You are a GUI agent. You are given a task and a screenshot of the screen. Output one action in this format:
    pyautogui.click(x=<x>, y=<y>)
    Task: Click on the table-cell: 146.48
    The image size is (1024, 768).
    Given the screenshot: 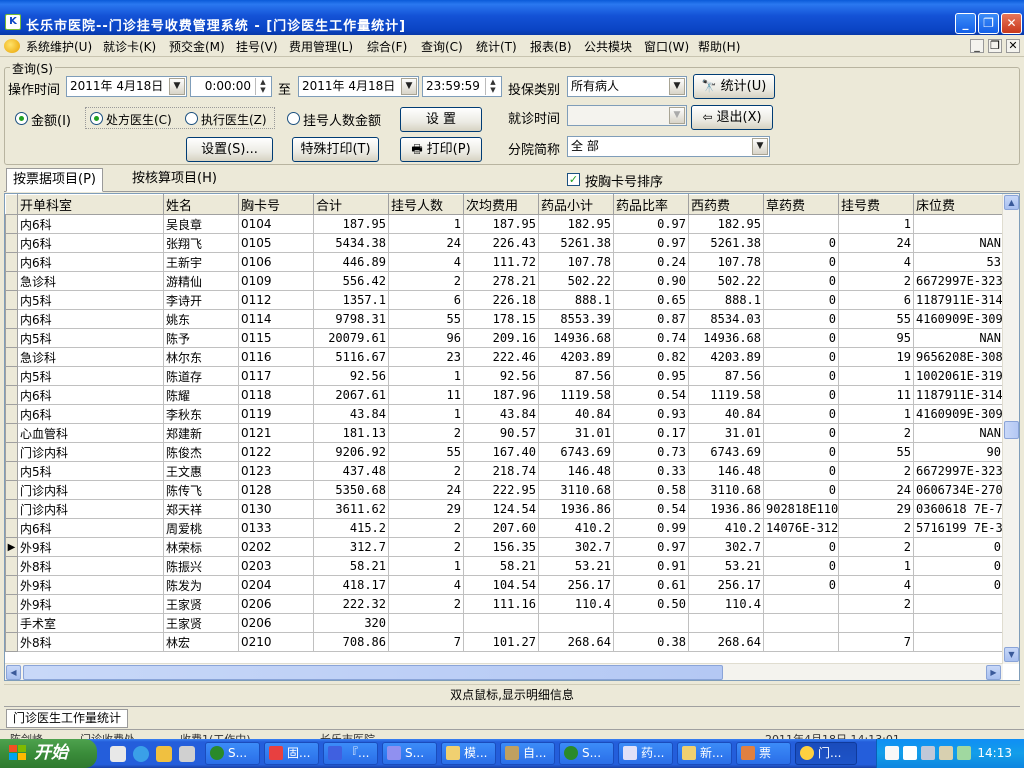 What is the action you would take?
    pyautogui.click(x=576, y=471)
    